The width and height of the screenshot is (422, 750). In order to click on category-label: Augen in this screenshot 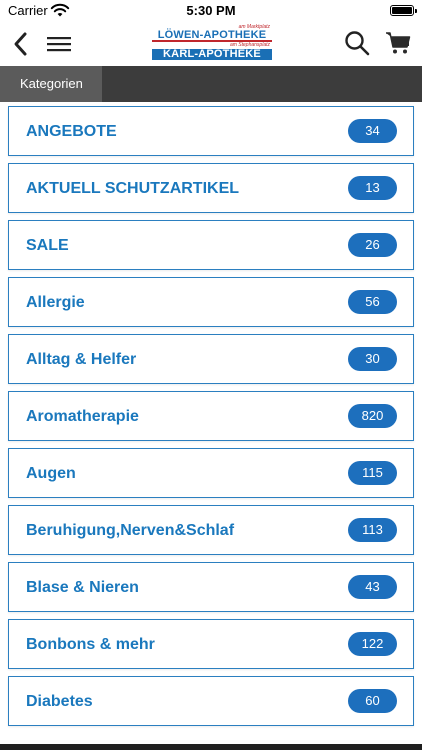, I will do `click(51, 473)`.